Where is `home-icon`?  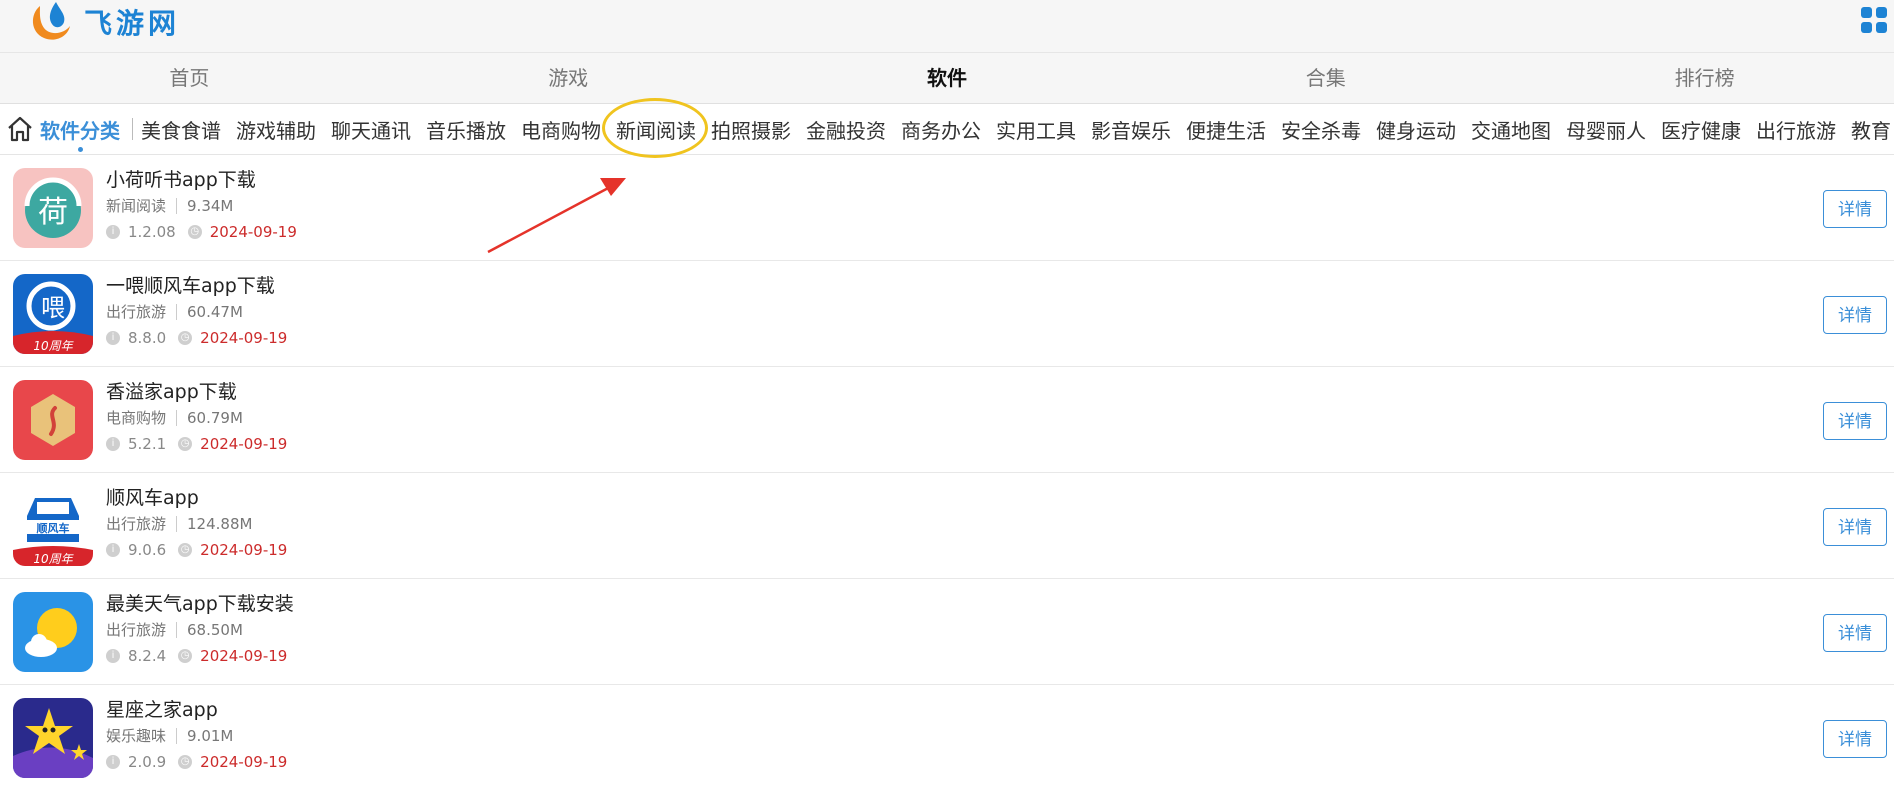
home-icon is located at coordinates (20, 129).